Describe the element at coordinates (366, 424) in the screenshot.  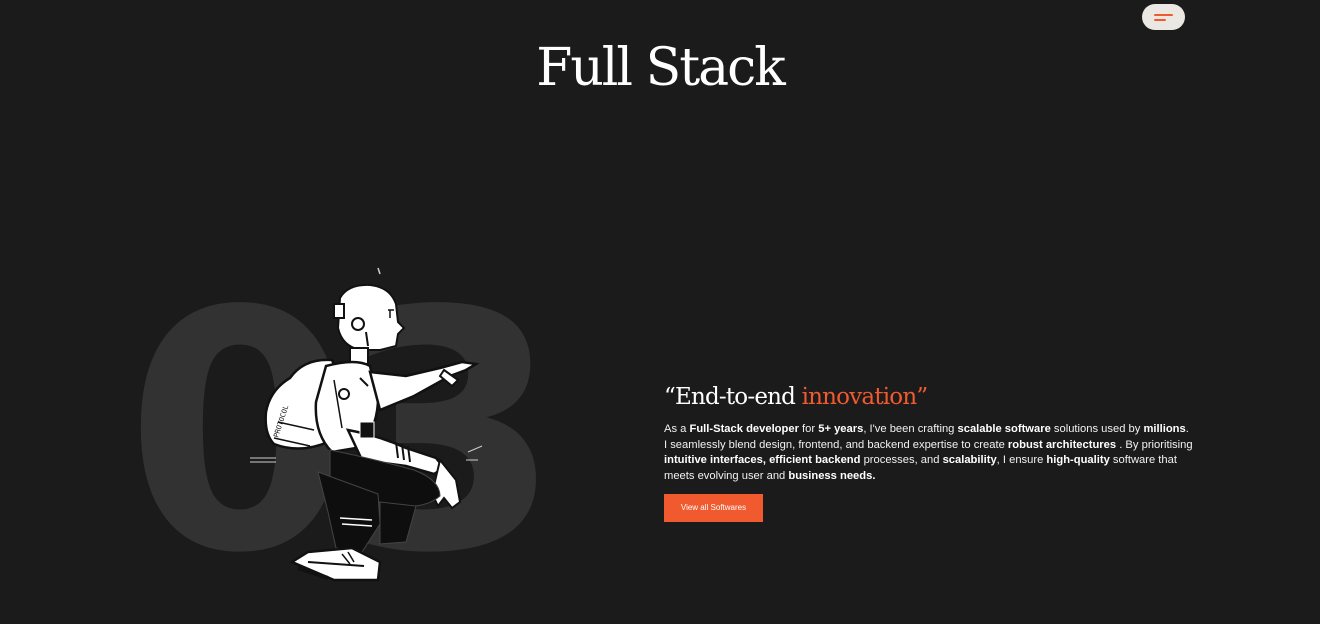
I see `crouching-robot-pointing-illustration: PROTOCOL` at that location.